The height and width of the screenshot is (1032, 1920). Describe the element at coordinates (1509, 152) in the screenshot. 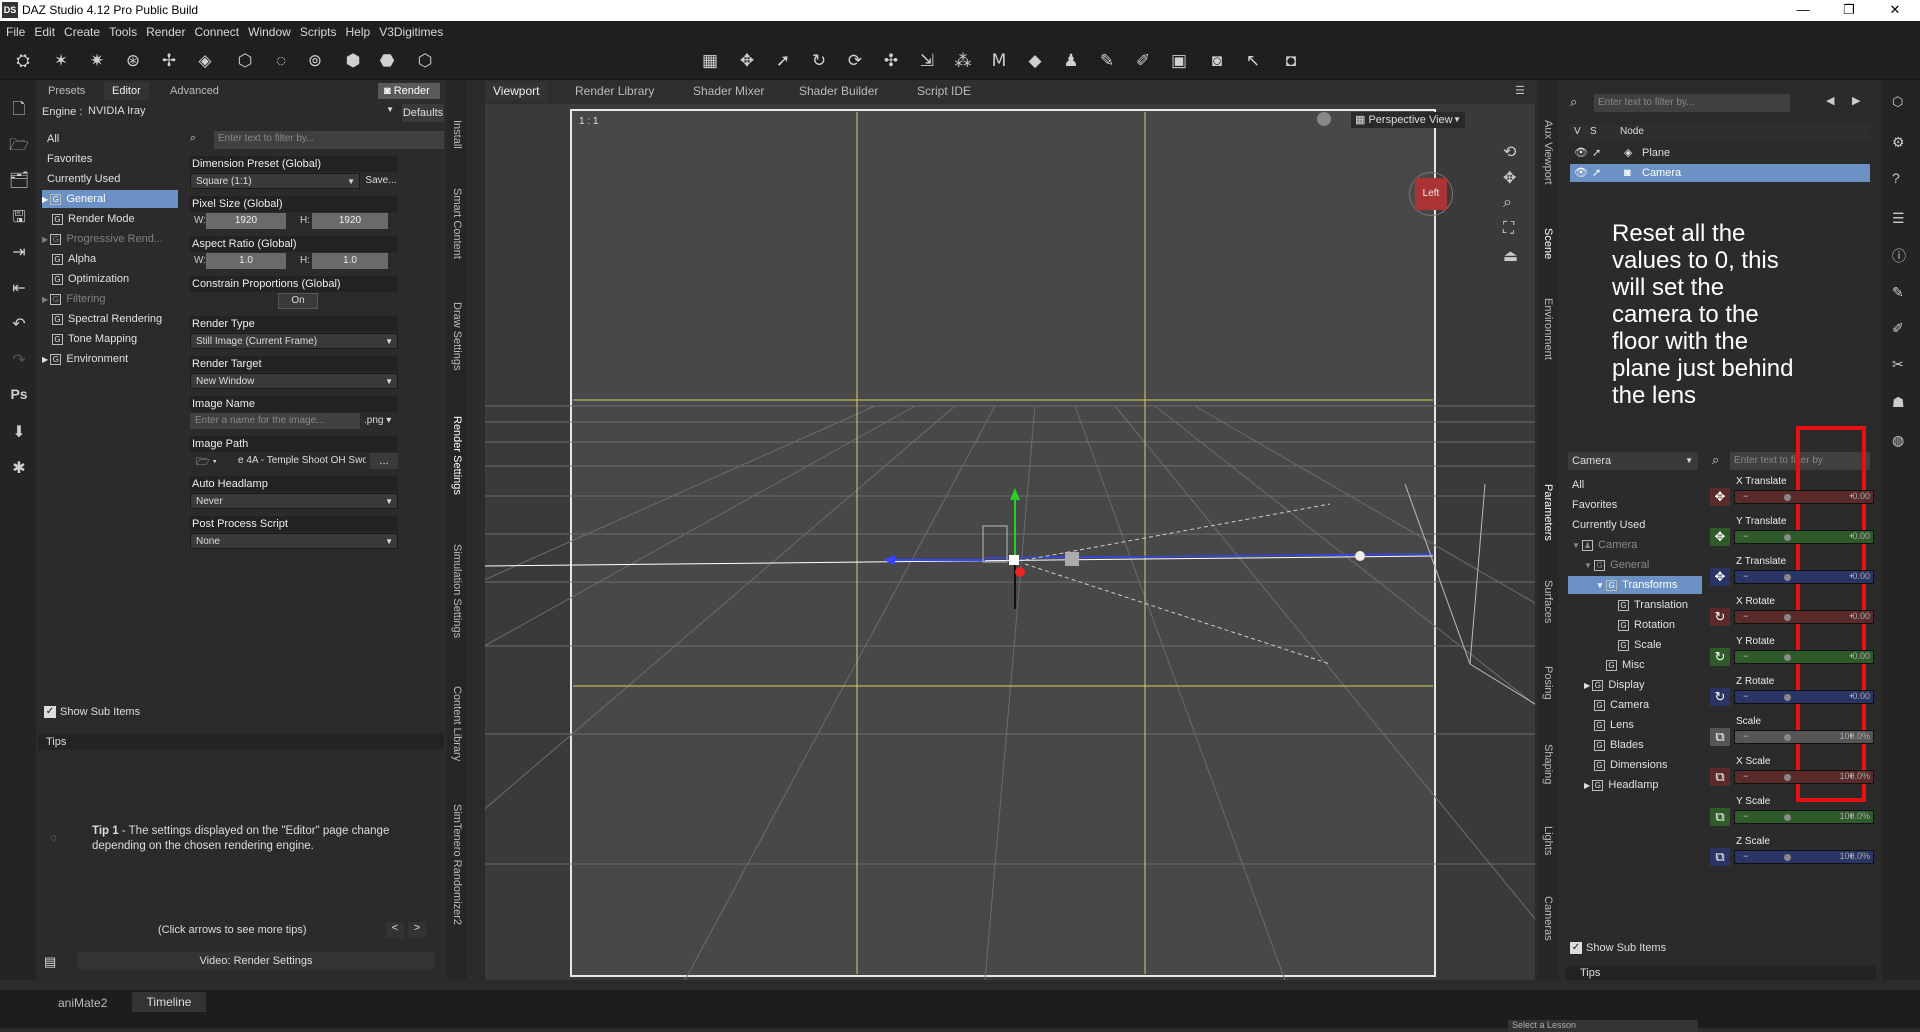

I see `orbit-icon: ⟲` at that location.